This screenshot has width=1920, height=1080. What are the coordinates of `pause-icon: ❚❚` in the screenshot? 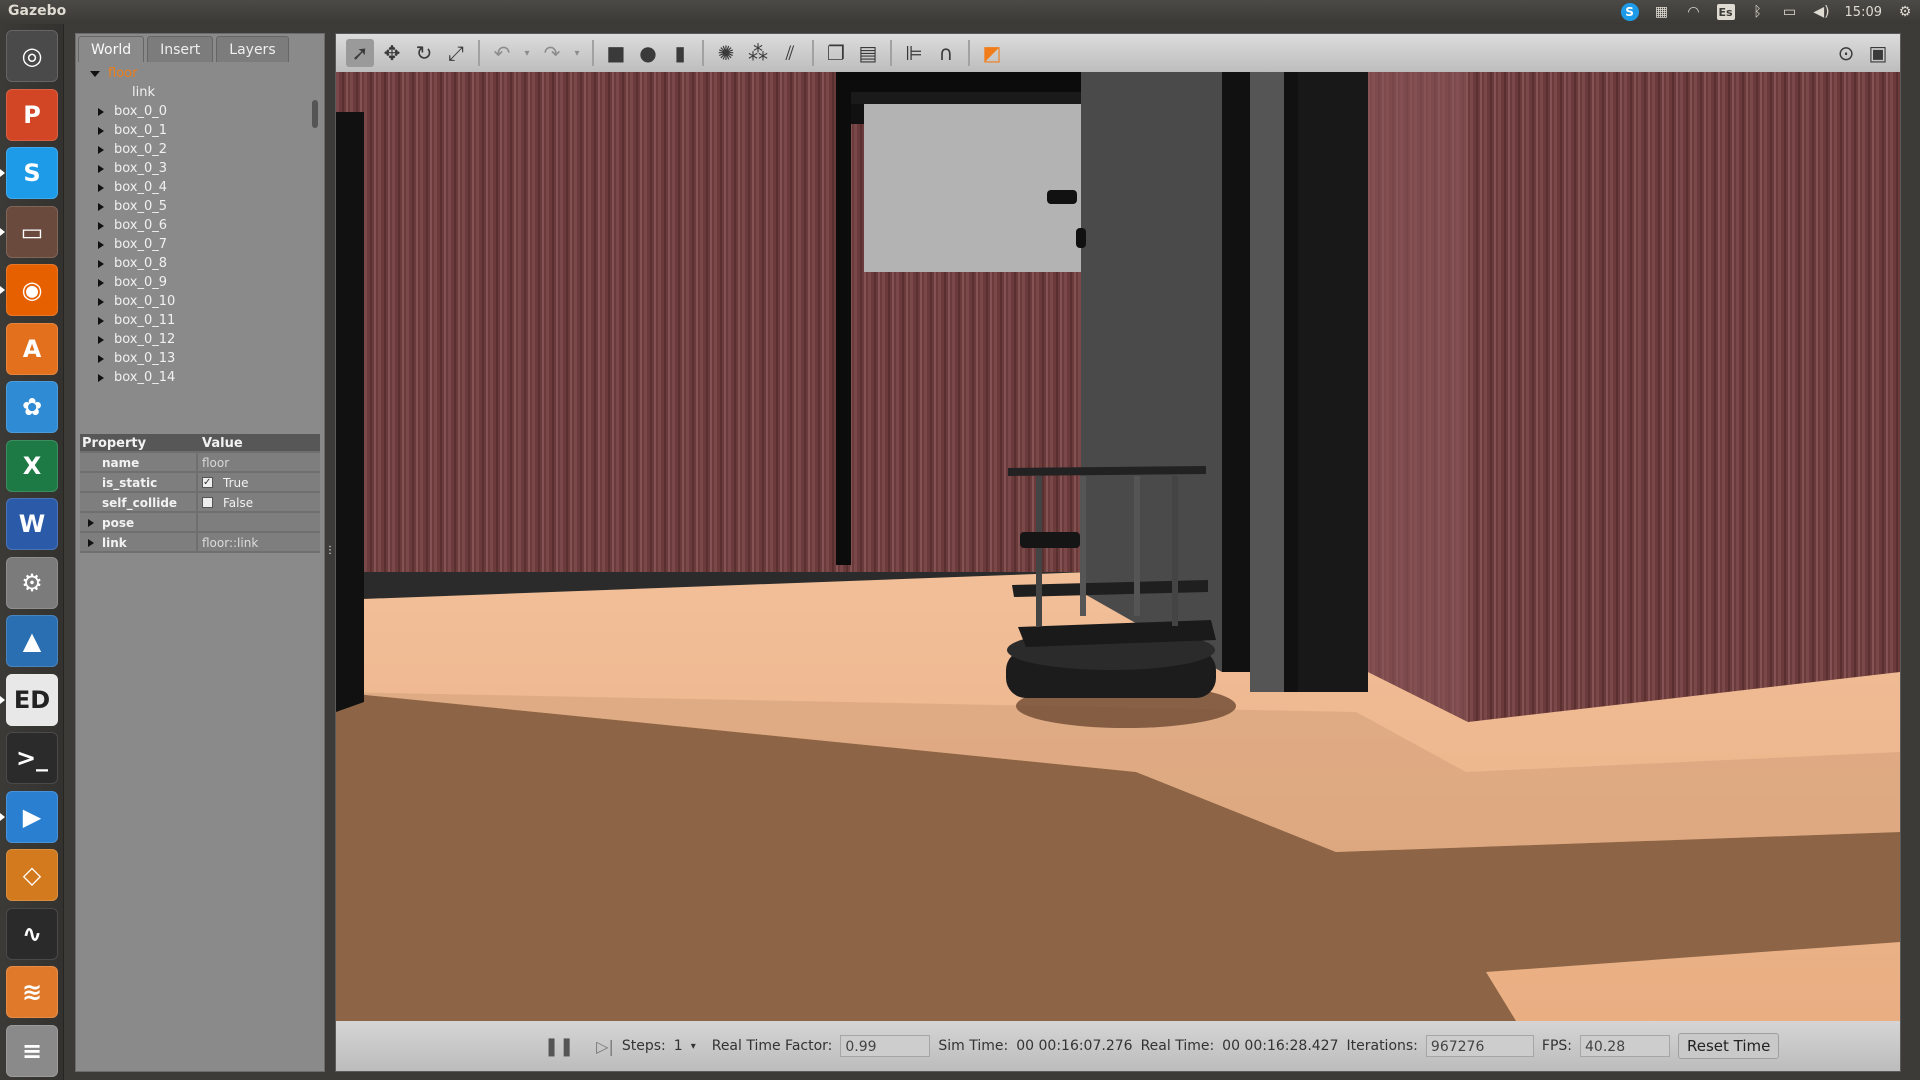 It's located at (559, 1046).